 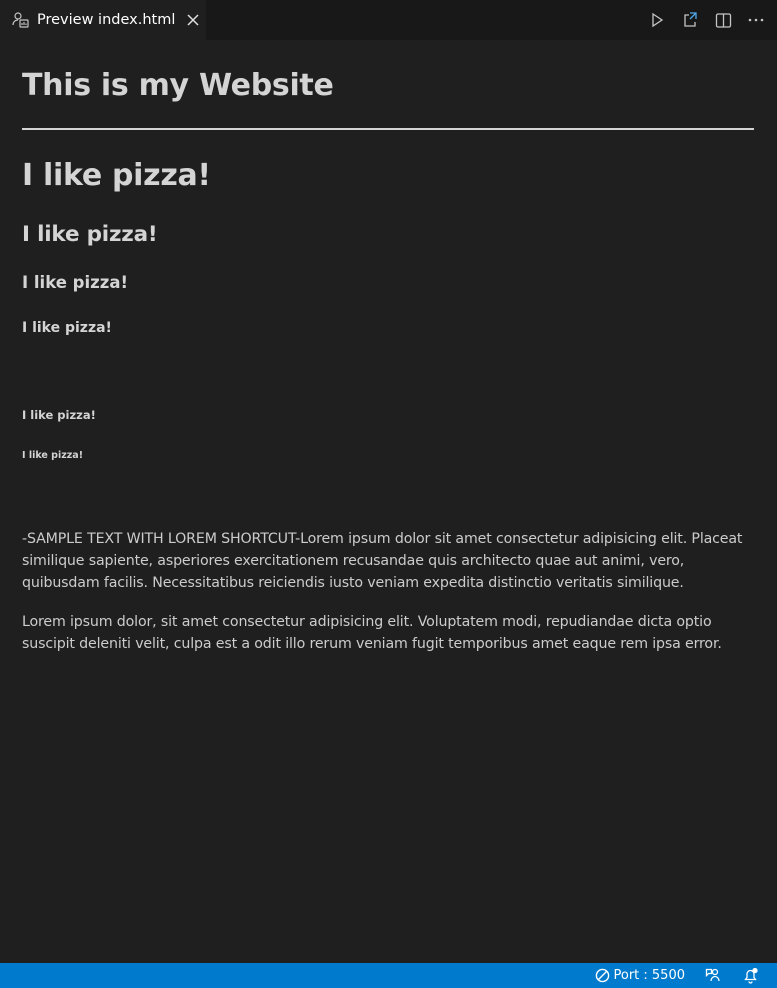 What do you see at coordinates (388, 129) in the screenshot?
I see `horizontal-rule` at bounding box center [388, 129].